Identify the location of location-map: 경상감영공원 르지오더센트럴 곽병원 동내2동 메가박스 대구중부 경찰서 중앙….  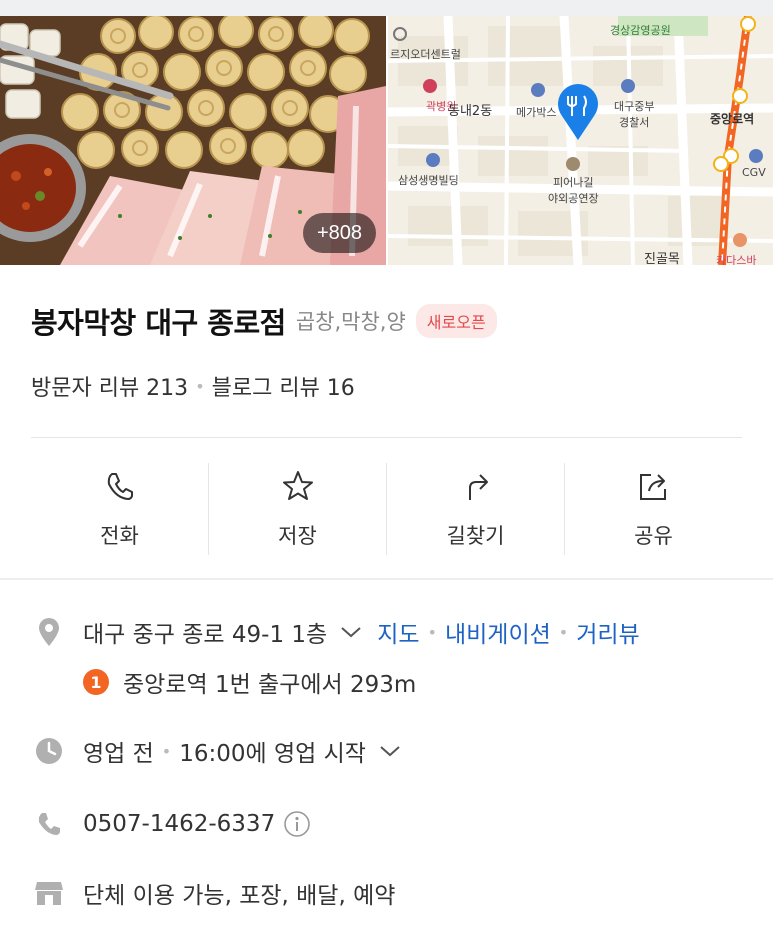
(580, 140).